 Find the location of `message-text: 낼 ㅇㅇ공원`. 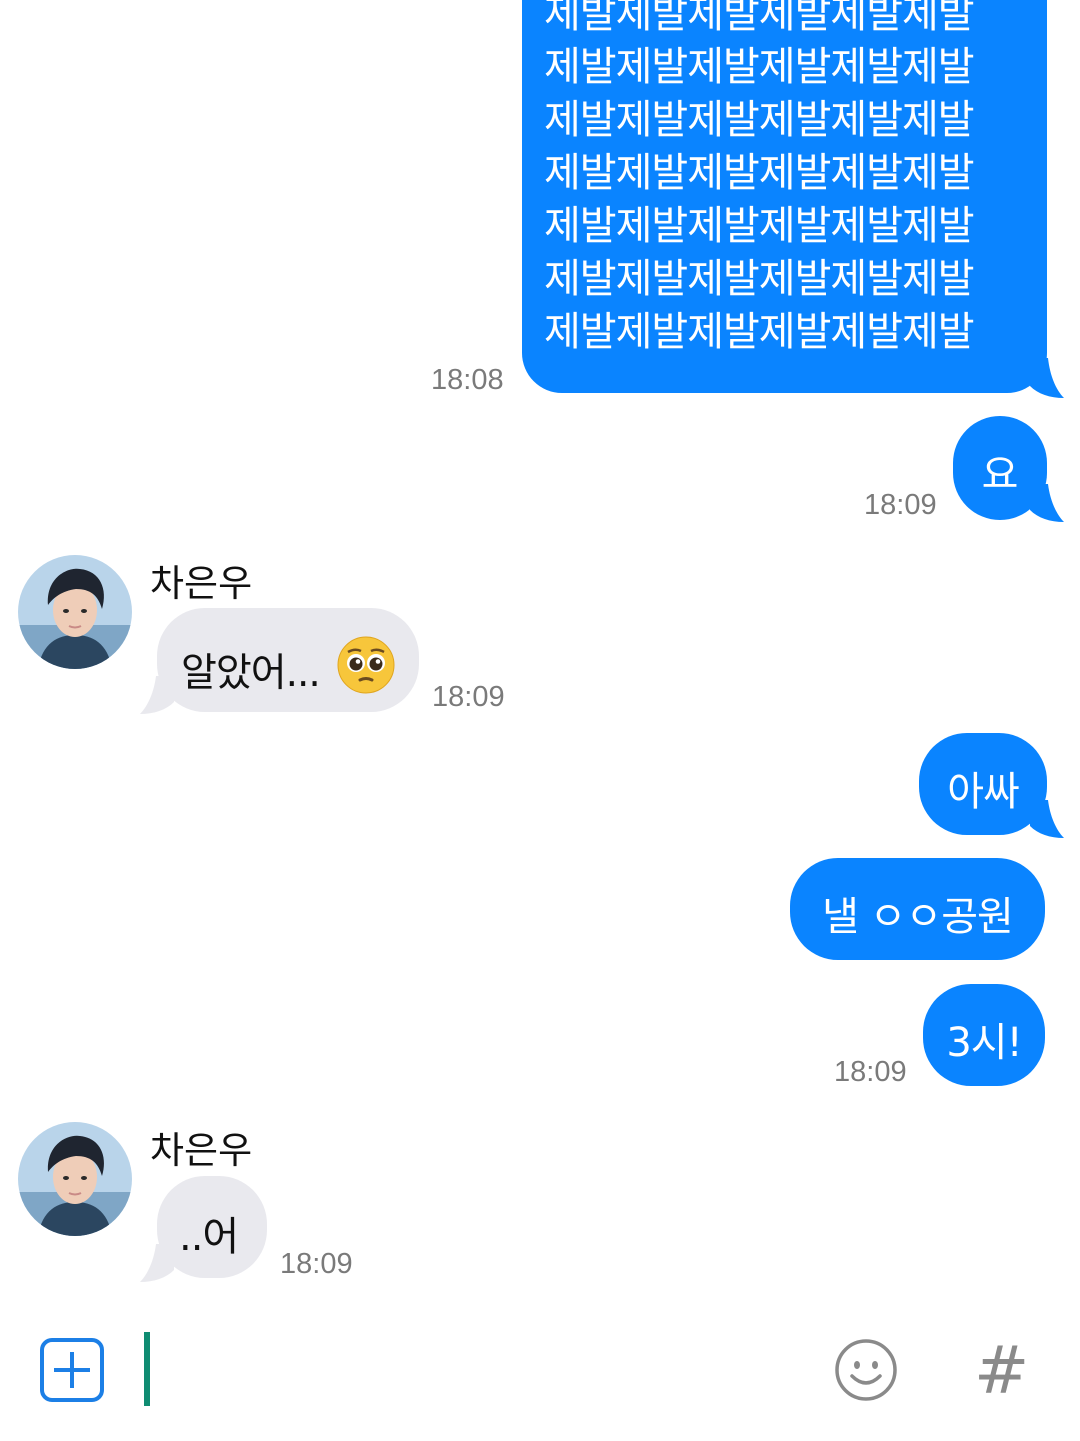

message-text: 낼 ㅇㅇ공원 is located at coordinates (918, 917).